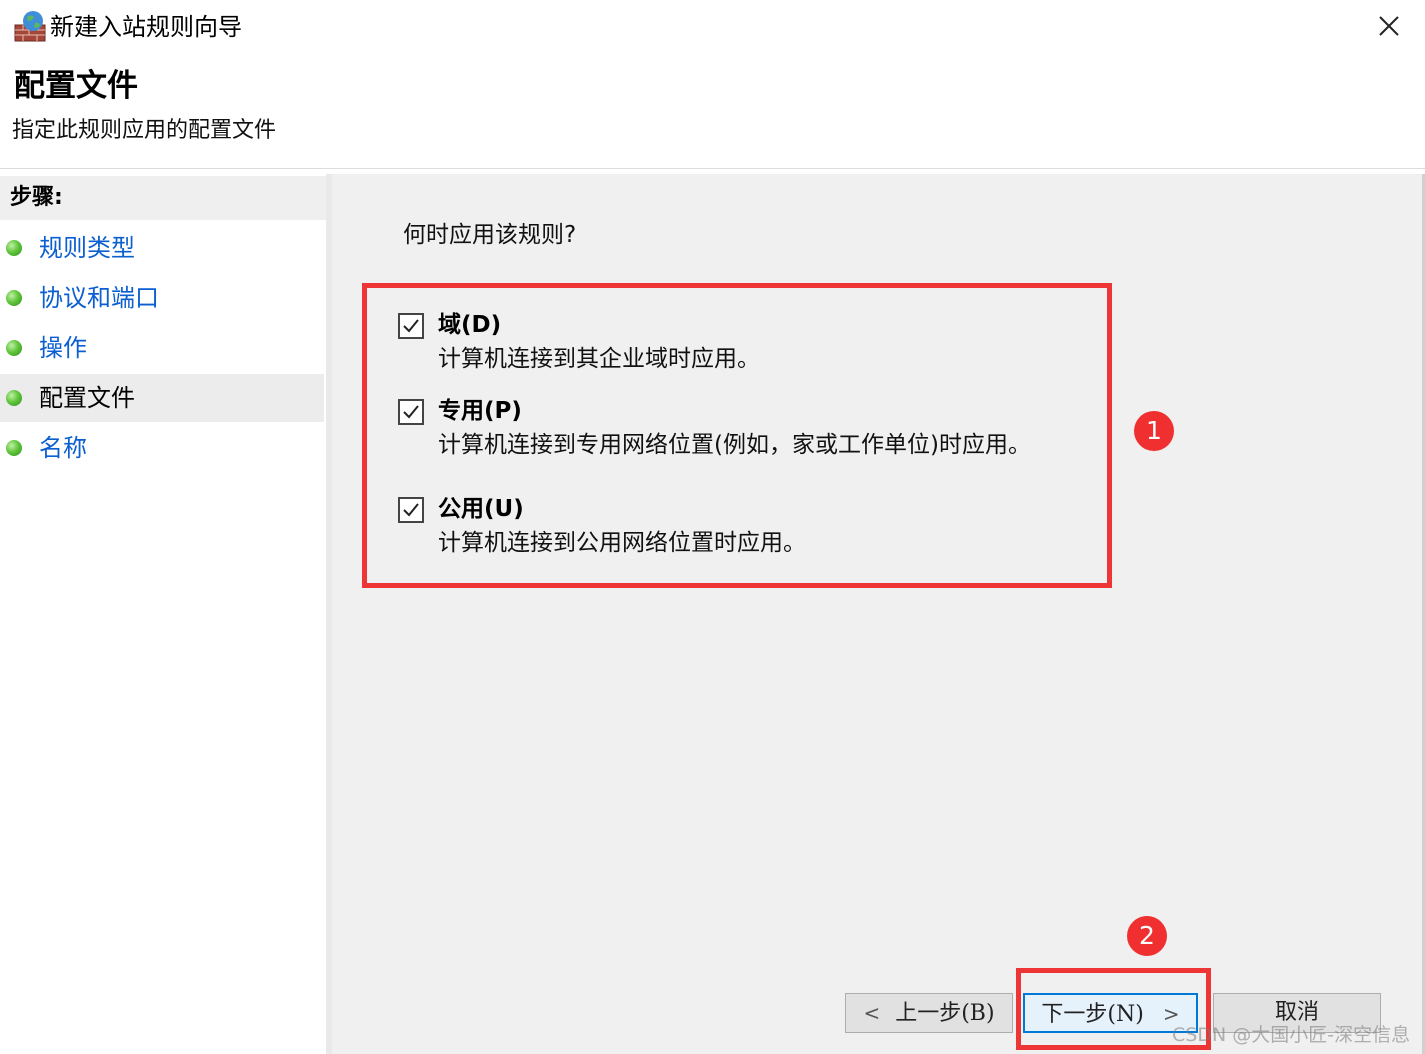 The height and width of the screenshot is (1054, 1425). What do you see at coordinates (1147, 936) in the screenshot?
I see `annotation-marker-2: 2` at bounding box center [1147, 936].